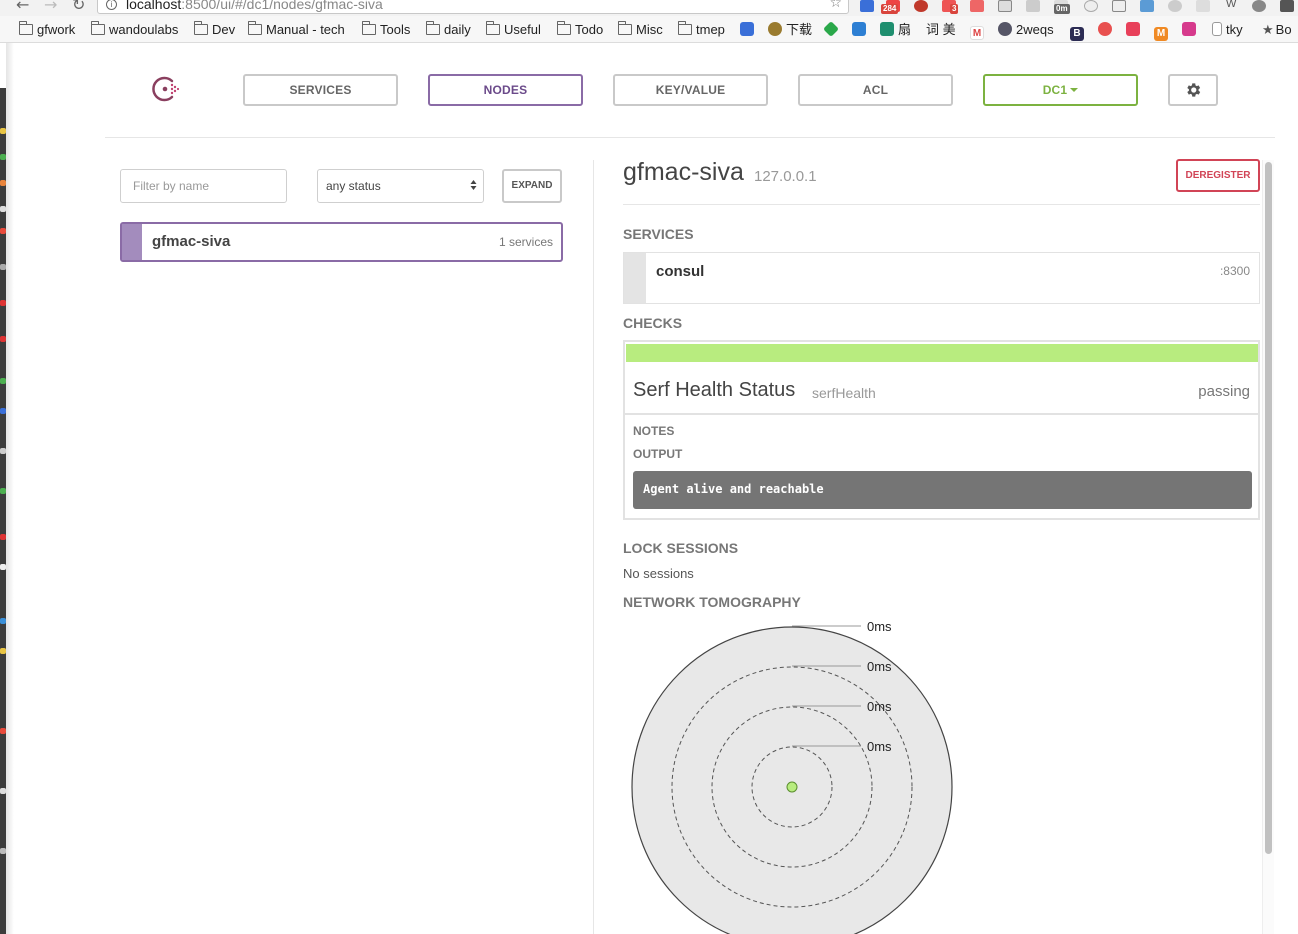 The width and height of the screenshot is (1298, 934). What do you see at coordinates (522, 29) in the screenshot?
I see `bookmark-label: Useful` at bounding box center [522, 29].